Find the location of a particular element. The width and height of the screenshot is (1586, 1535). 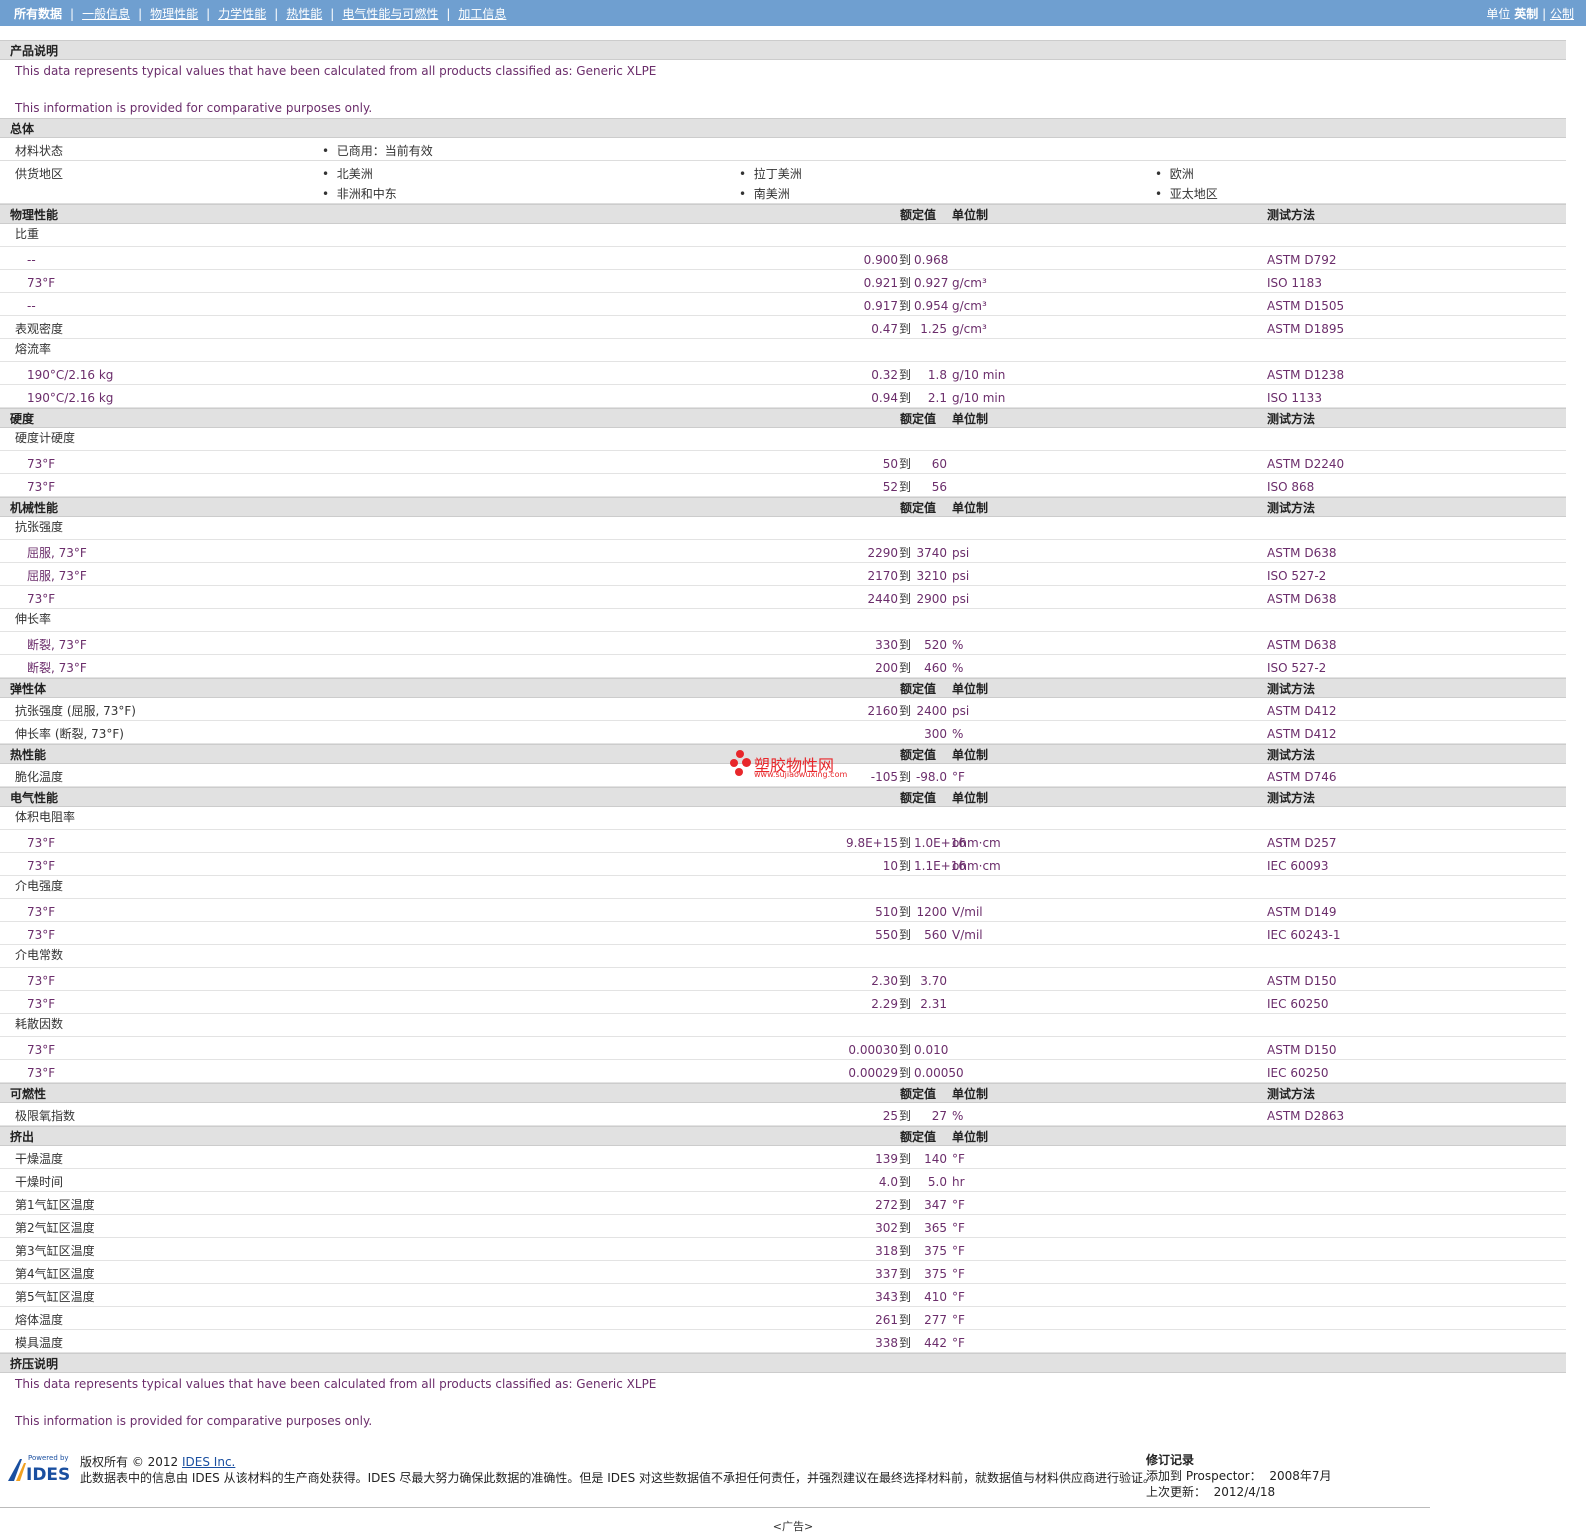

ad-slot: <广告> is located at coordinates (793, 1526).